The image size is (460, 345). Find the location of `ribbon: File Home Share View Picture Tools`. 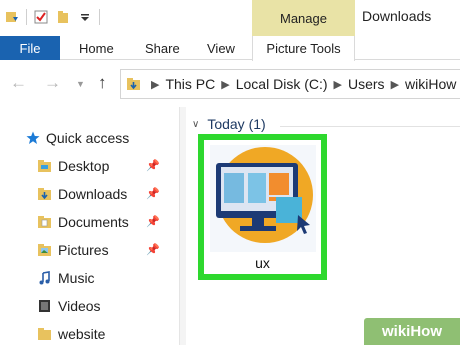

ribbon: File Home Share View Picture Tools is located at coordinates (230, 48).